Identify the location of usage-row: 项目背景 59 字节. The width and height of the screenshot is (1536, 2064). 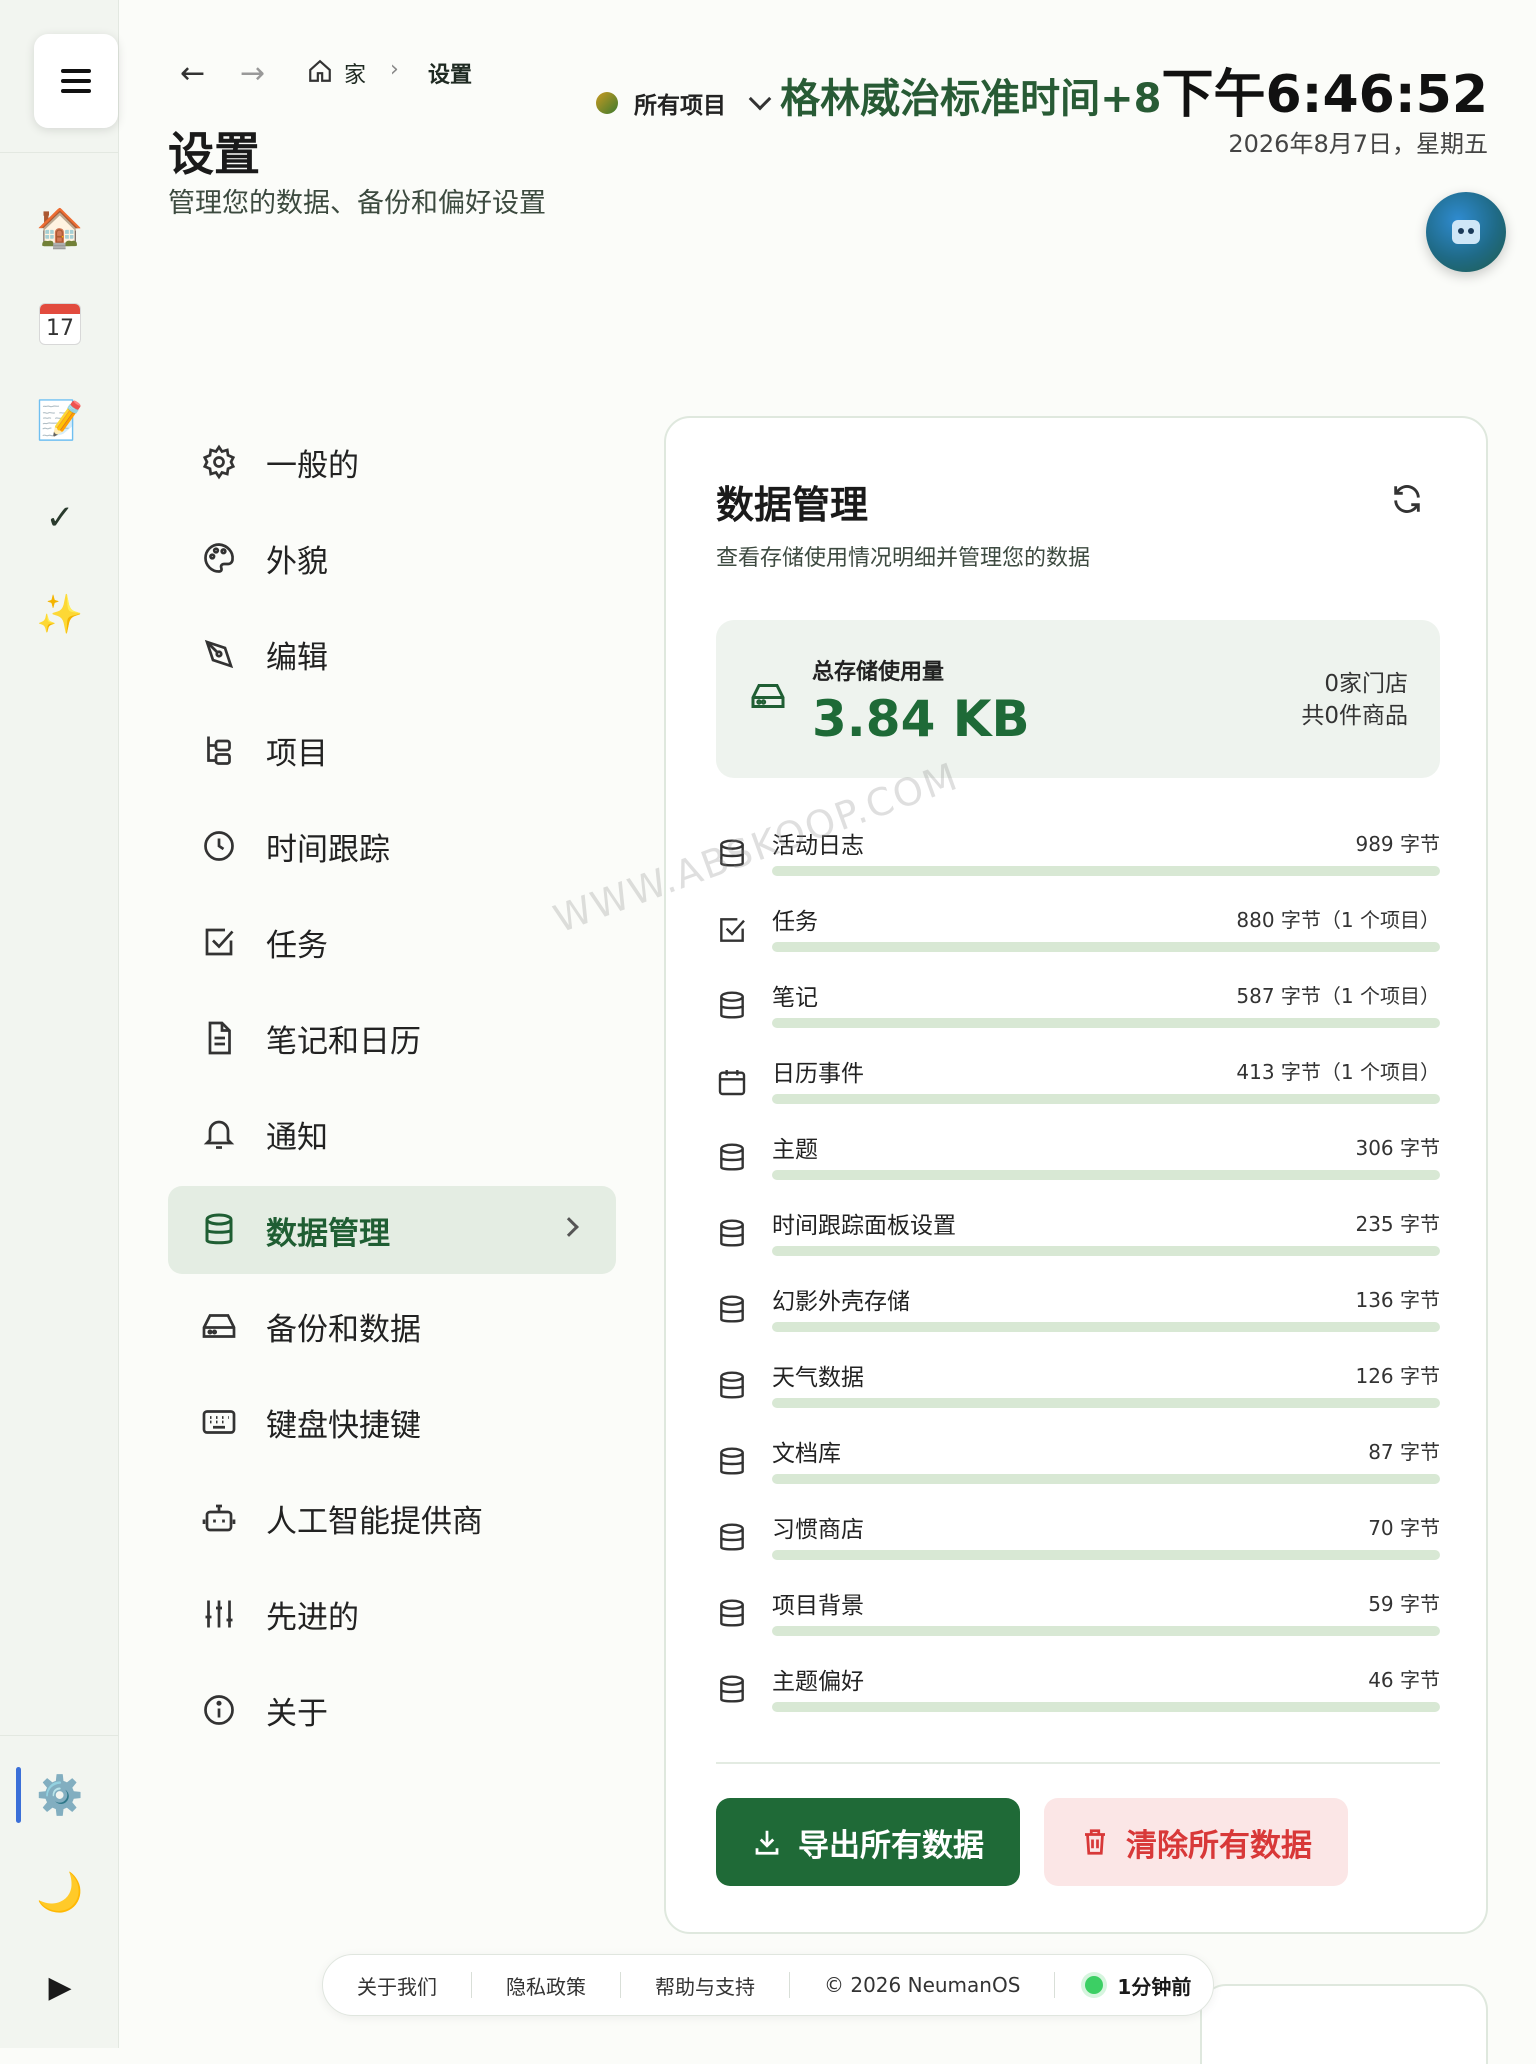
(1078, 1624).